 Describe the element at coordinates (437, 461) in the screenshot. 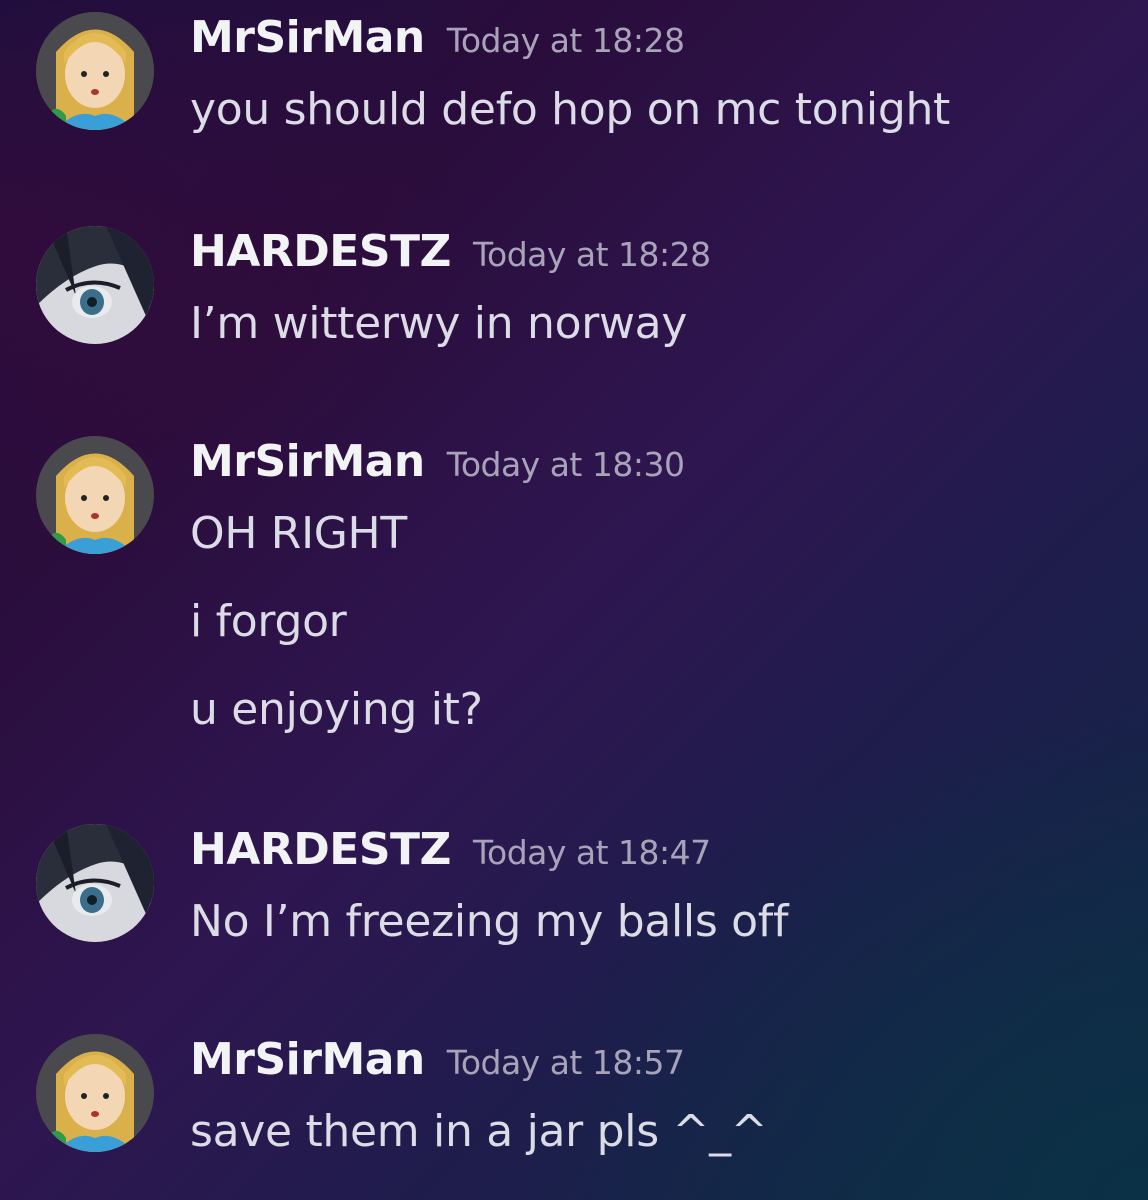

I see `message-header: MrSirMan Today at 18:30` at that location.